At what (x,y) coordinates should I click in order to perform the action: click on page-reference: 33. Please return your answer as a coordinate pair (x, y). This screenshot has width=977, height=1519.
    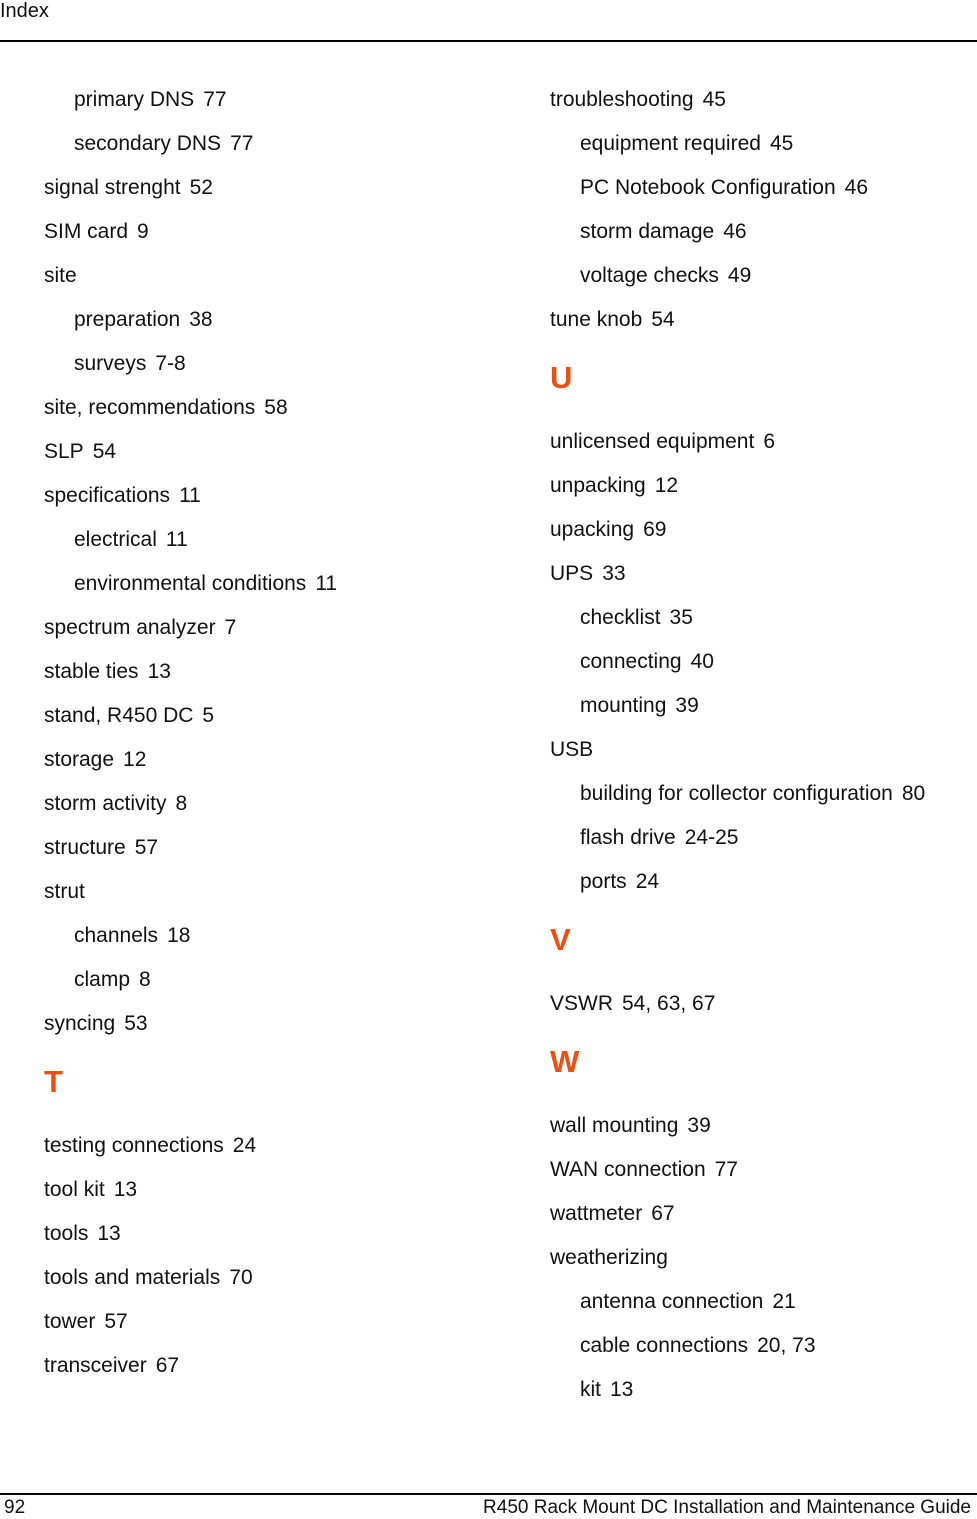
    Looking at the image, I should click on (613, 573).